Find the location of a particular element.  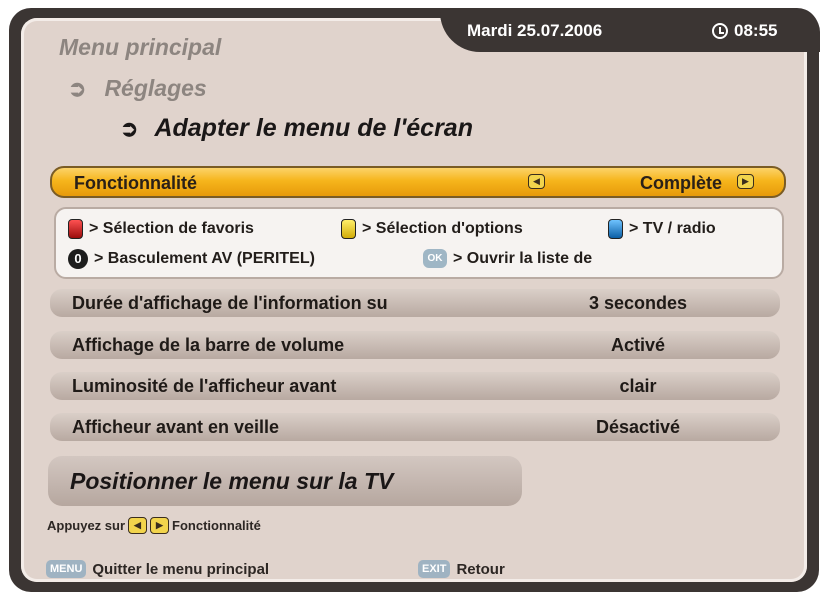

legend-red-label: > Sélection de favoris is located at coordinates (171, 228).